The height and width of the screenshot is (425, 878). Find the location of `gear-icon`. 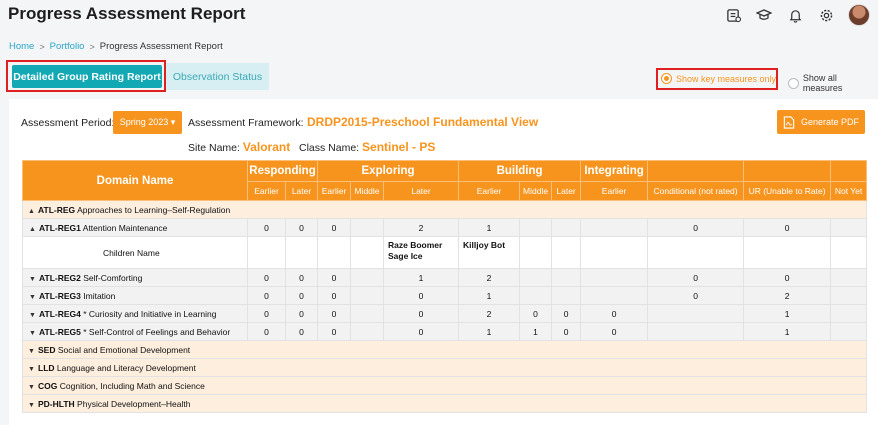

gear-icon is located at coordinates (826, 15).